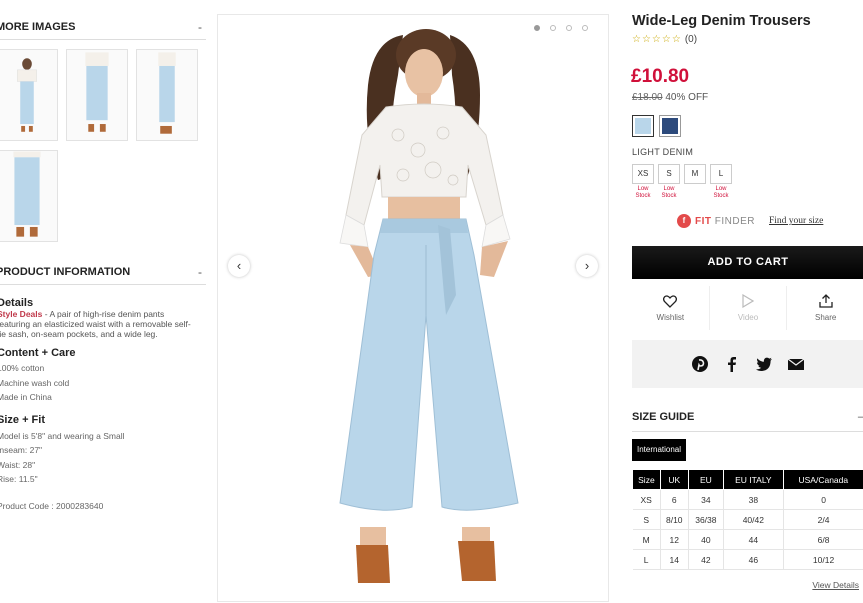 This screenshot has height=603, width=863. What do you see at coordinates (860, 417) in the screenshot?
I see `collapse-icon: –` at bounding box center [860, 417].